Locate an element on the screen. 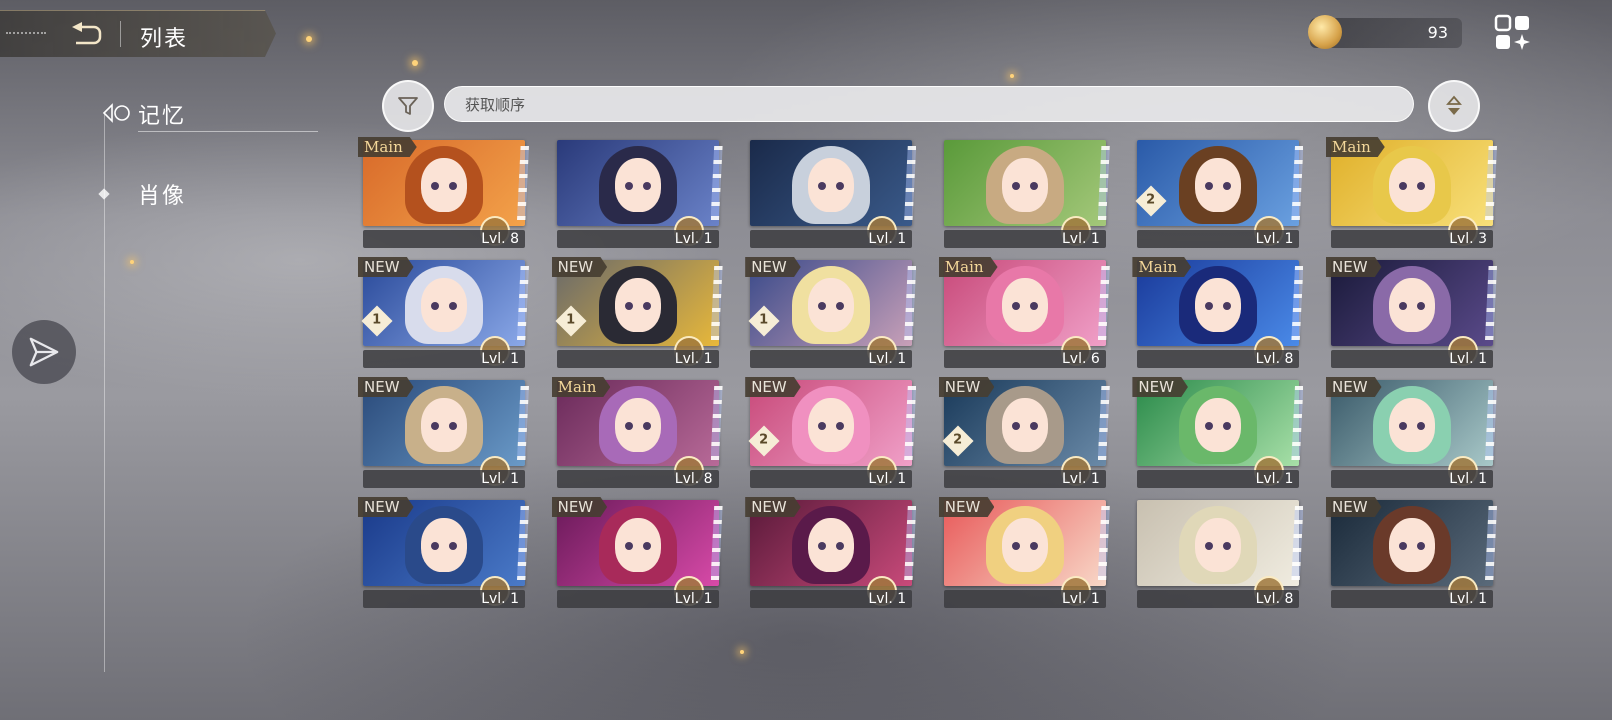  sort-order-label: 获取顺序 is located at coordinates (495, 105).